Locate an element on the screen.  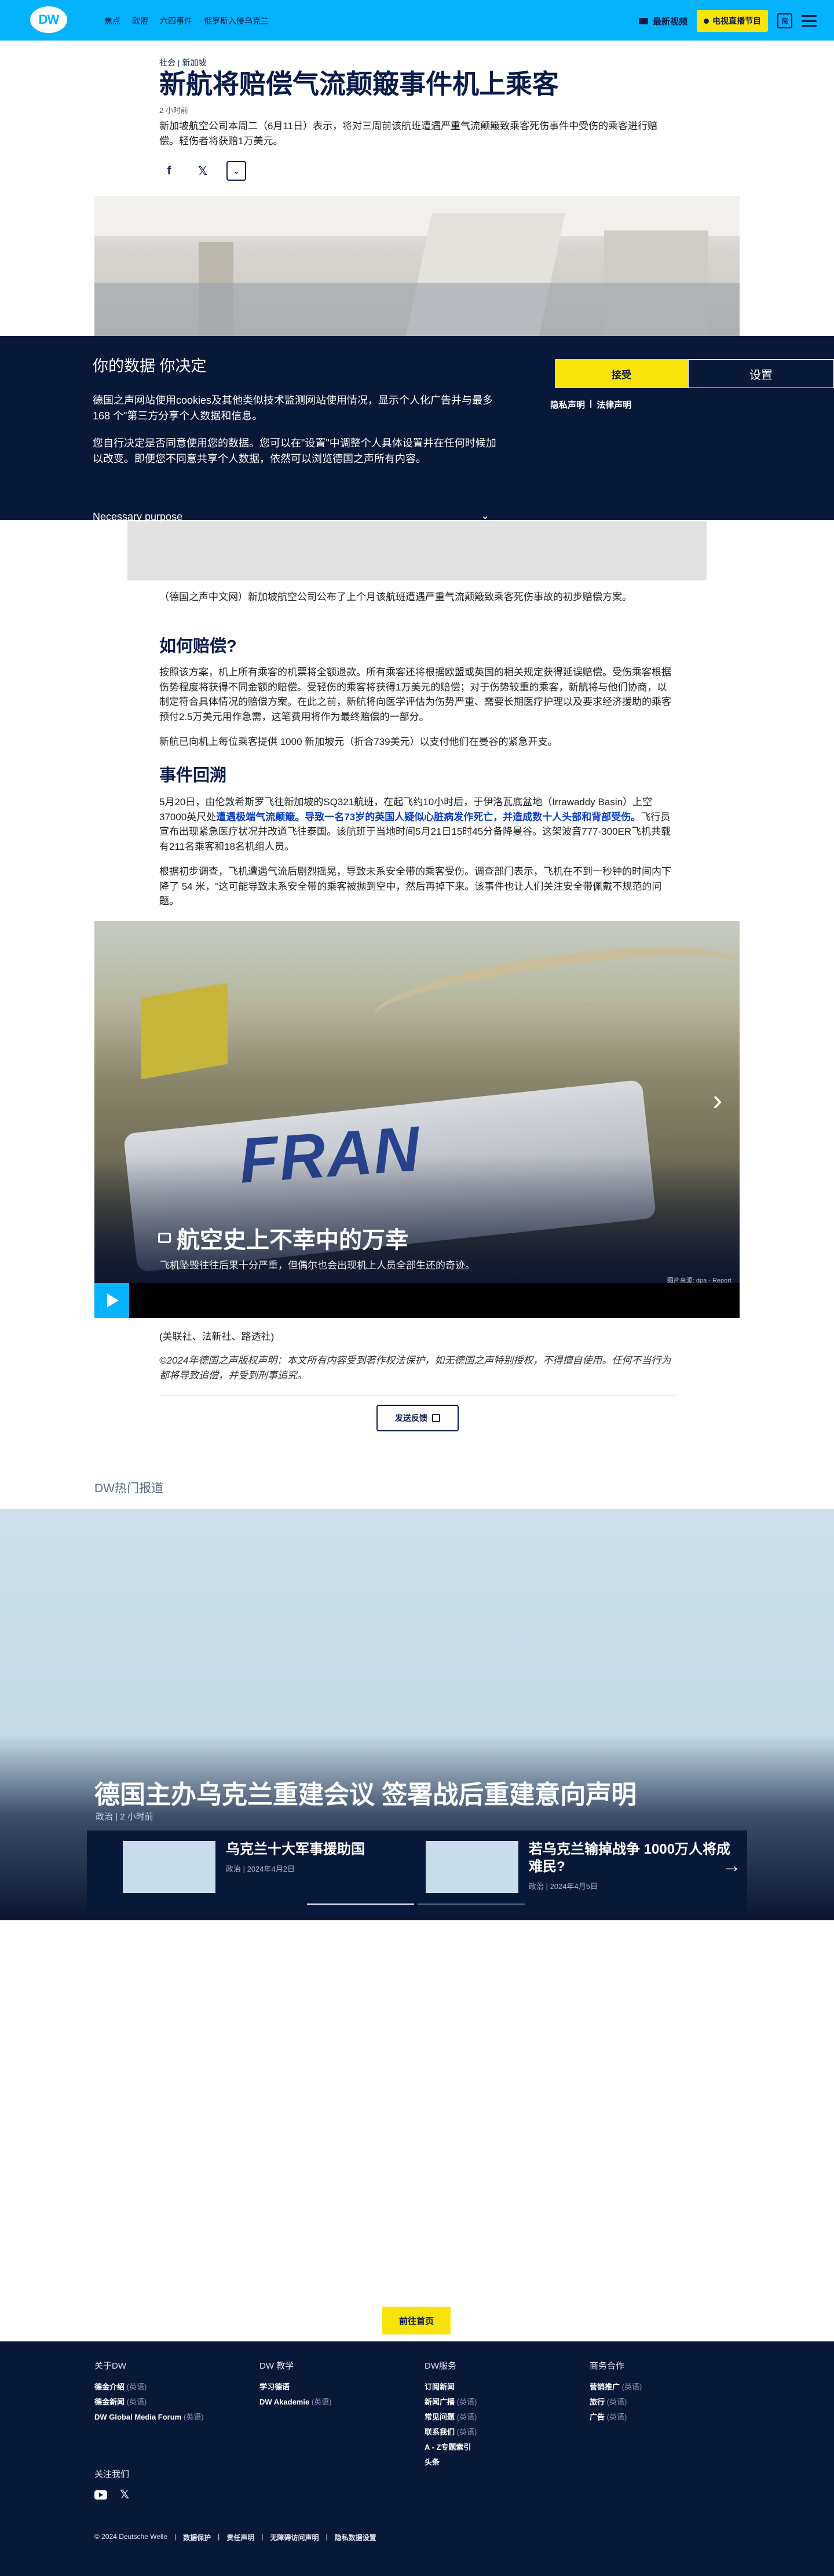
gallery-next-chevron-icon: › is located at coordinates (717, 1100).